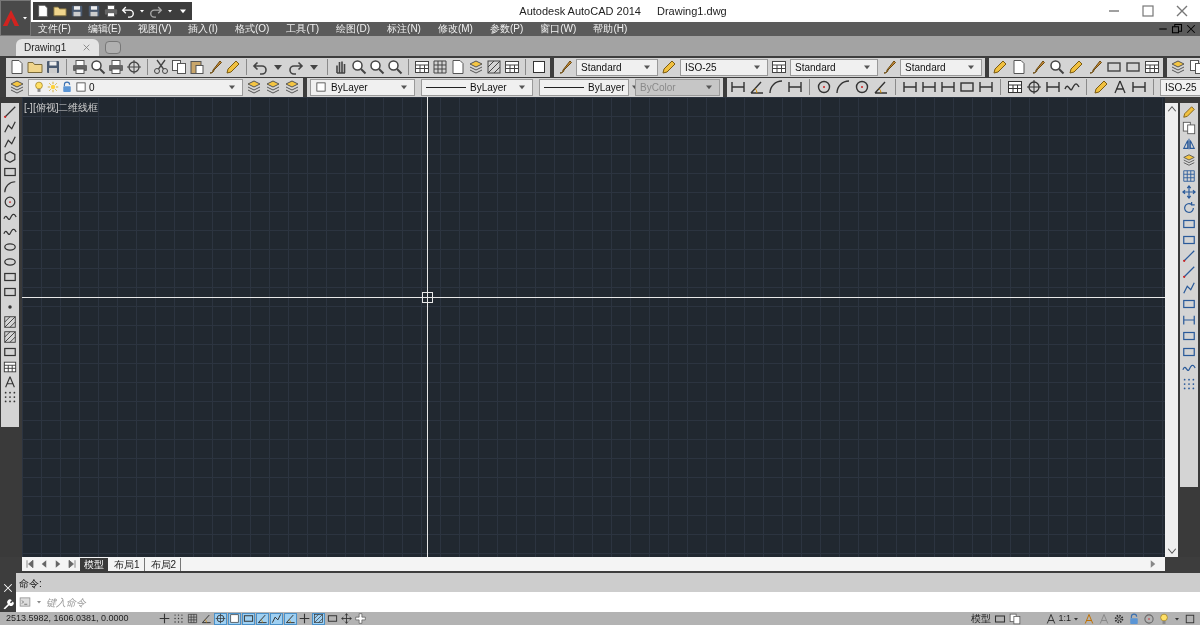  What do you see at coordinates (58, 47) in the screenshot?
I see `document-tab: Drawing1` at bounding box center [58, 47].